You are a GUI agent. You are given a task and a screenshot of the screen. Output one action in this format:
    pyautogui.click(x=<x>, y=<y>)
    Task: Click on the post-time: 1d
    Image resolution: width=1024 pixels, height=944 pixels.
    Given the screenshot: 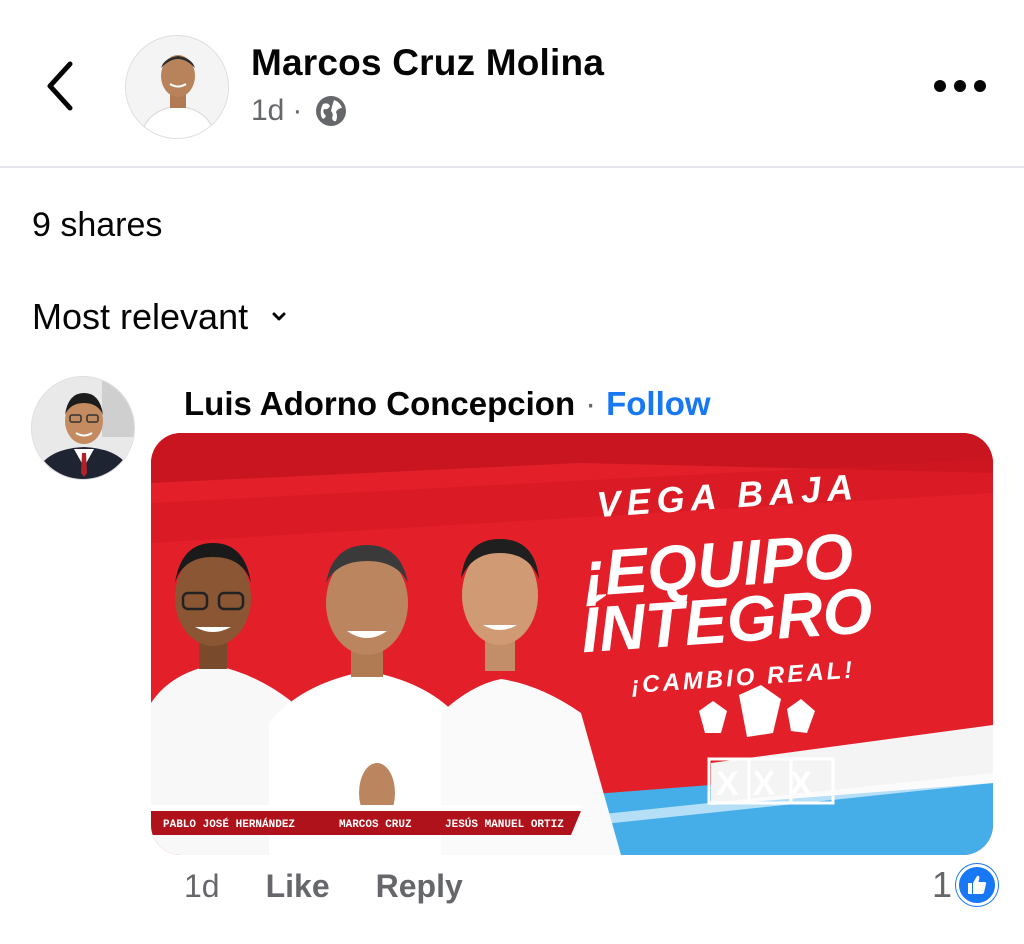 What is the action you would take?
    pyautogui.click(x=267, y=111)
    